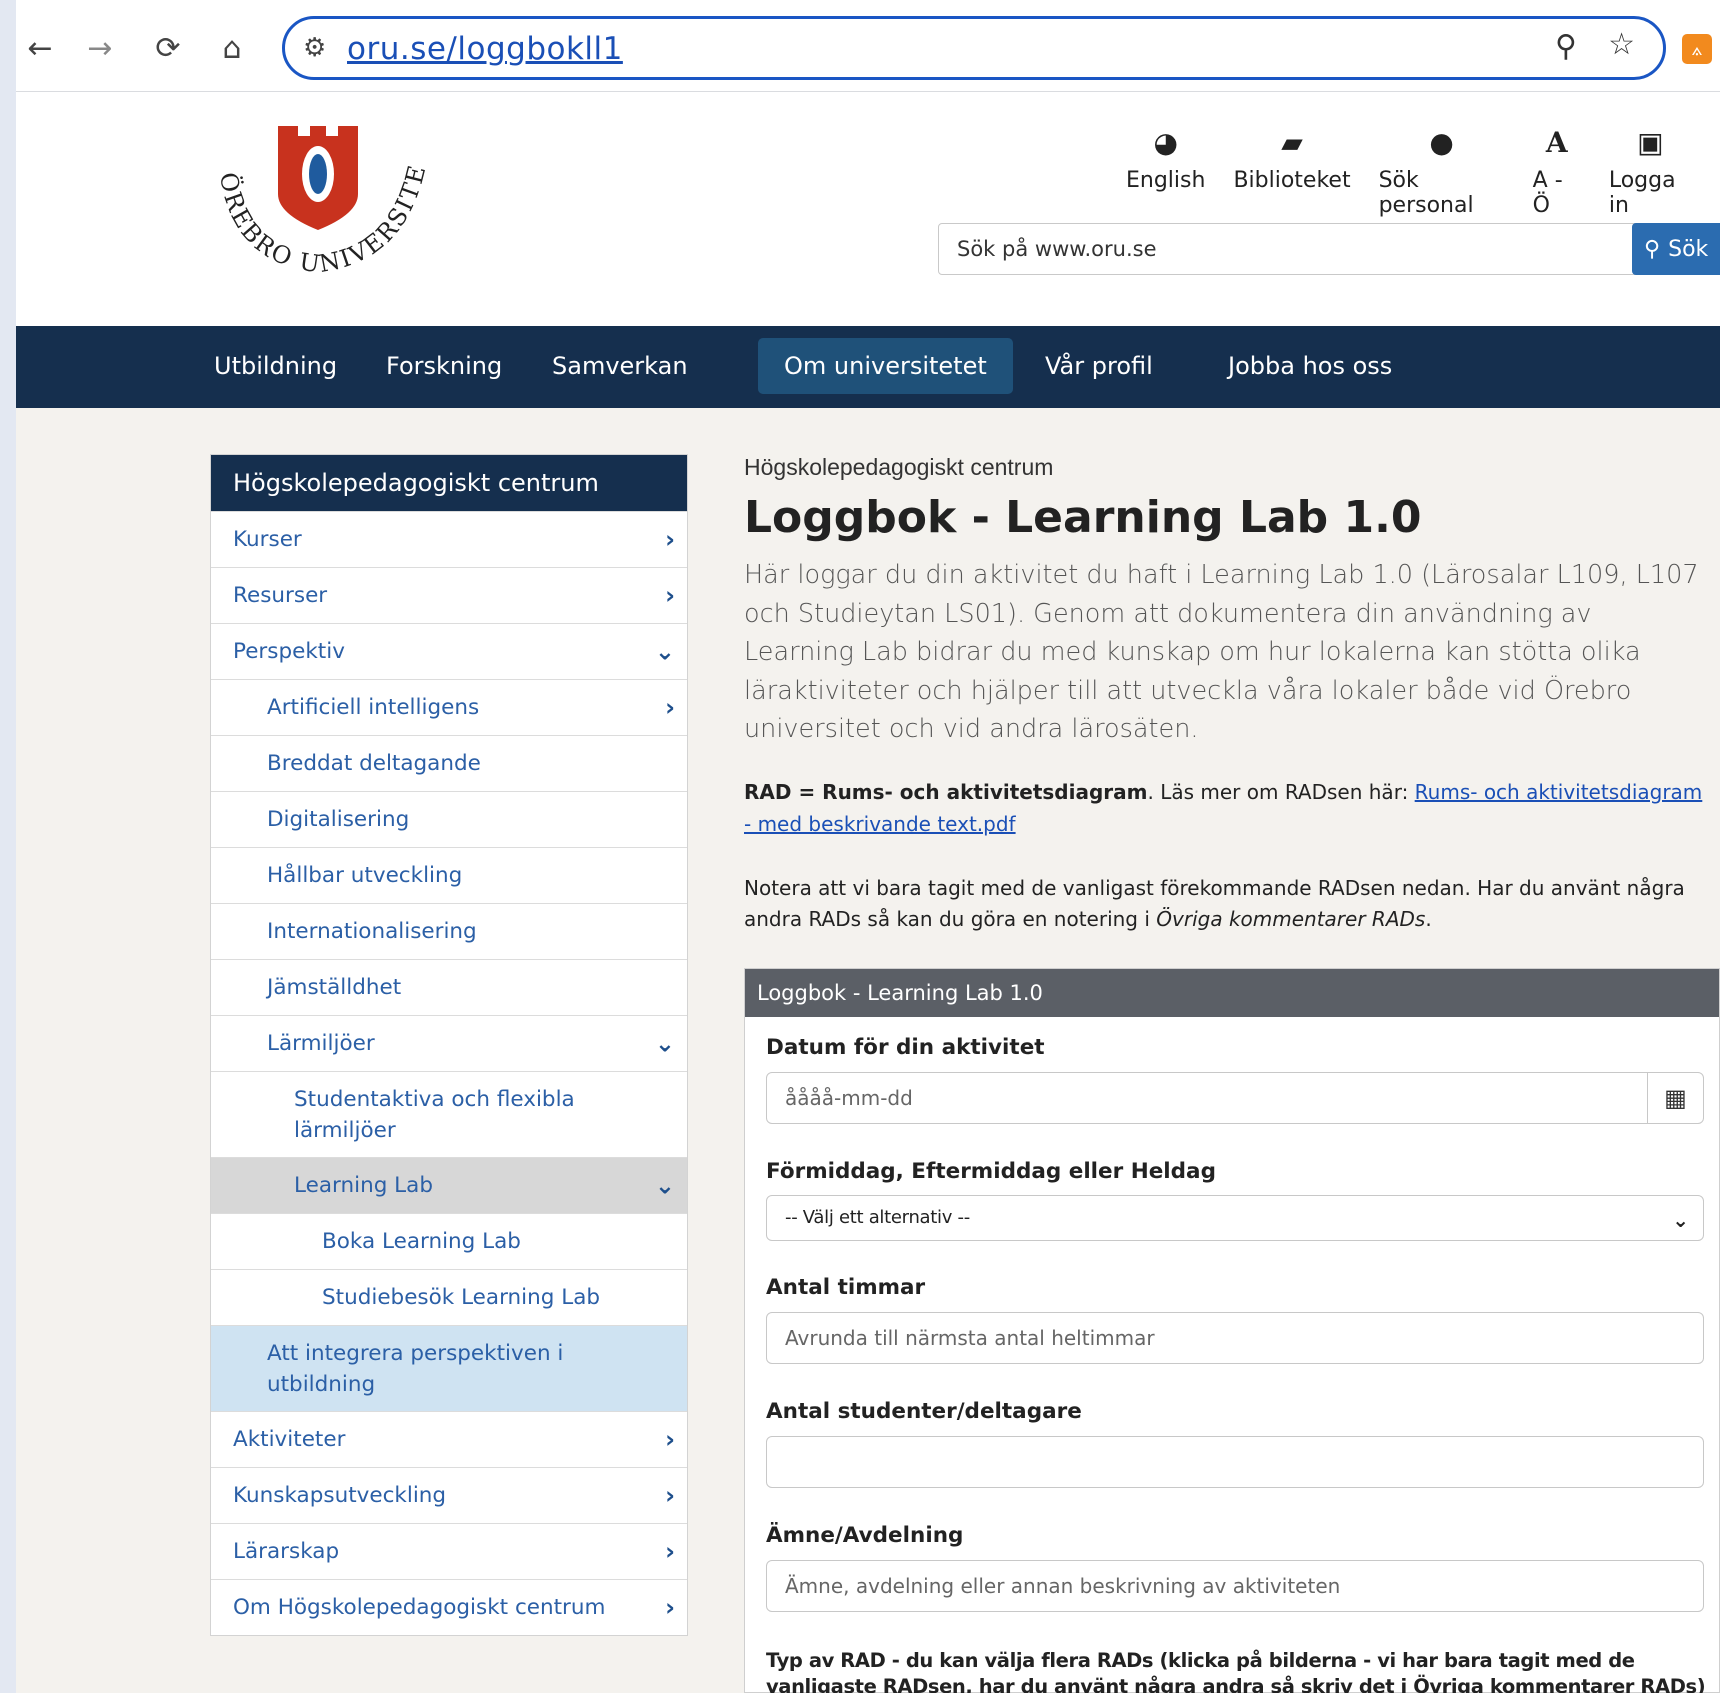 Image resolution: width=1720 pixels, height=1693 pixels. Describe the element at coordinates (449, 539) in the screenshot. I see `sidebar-item-kurser: Kurser ›` at that location.